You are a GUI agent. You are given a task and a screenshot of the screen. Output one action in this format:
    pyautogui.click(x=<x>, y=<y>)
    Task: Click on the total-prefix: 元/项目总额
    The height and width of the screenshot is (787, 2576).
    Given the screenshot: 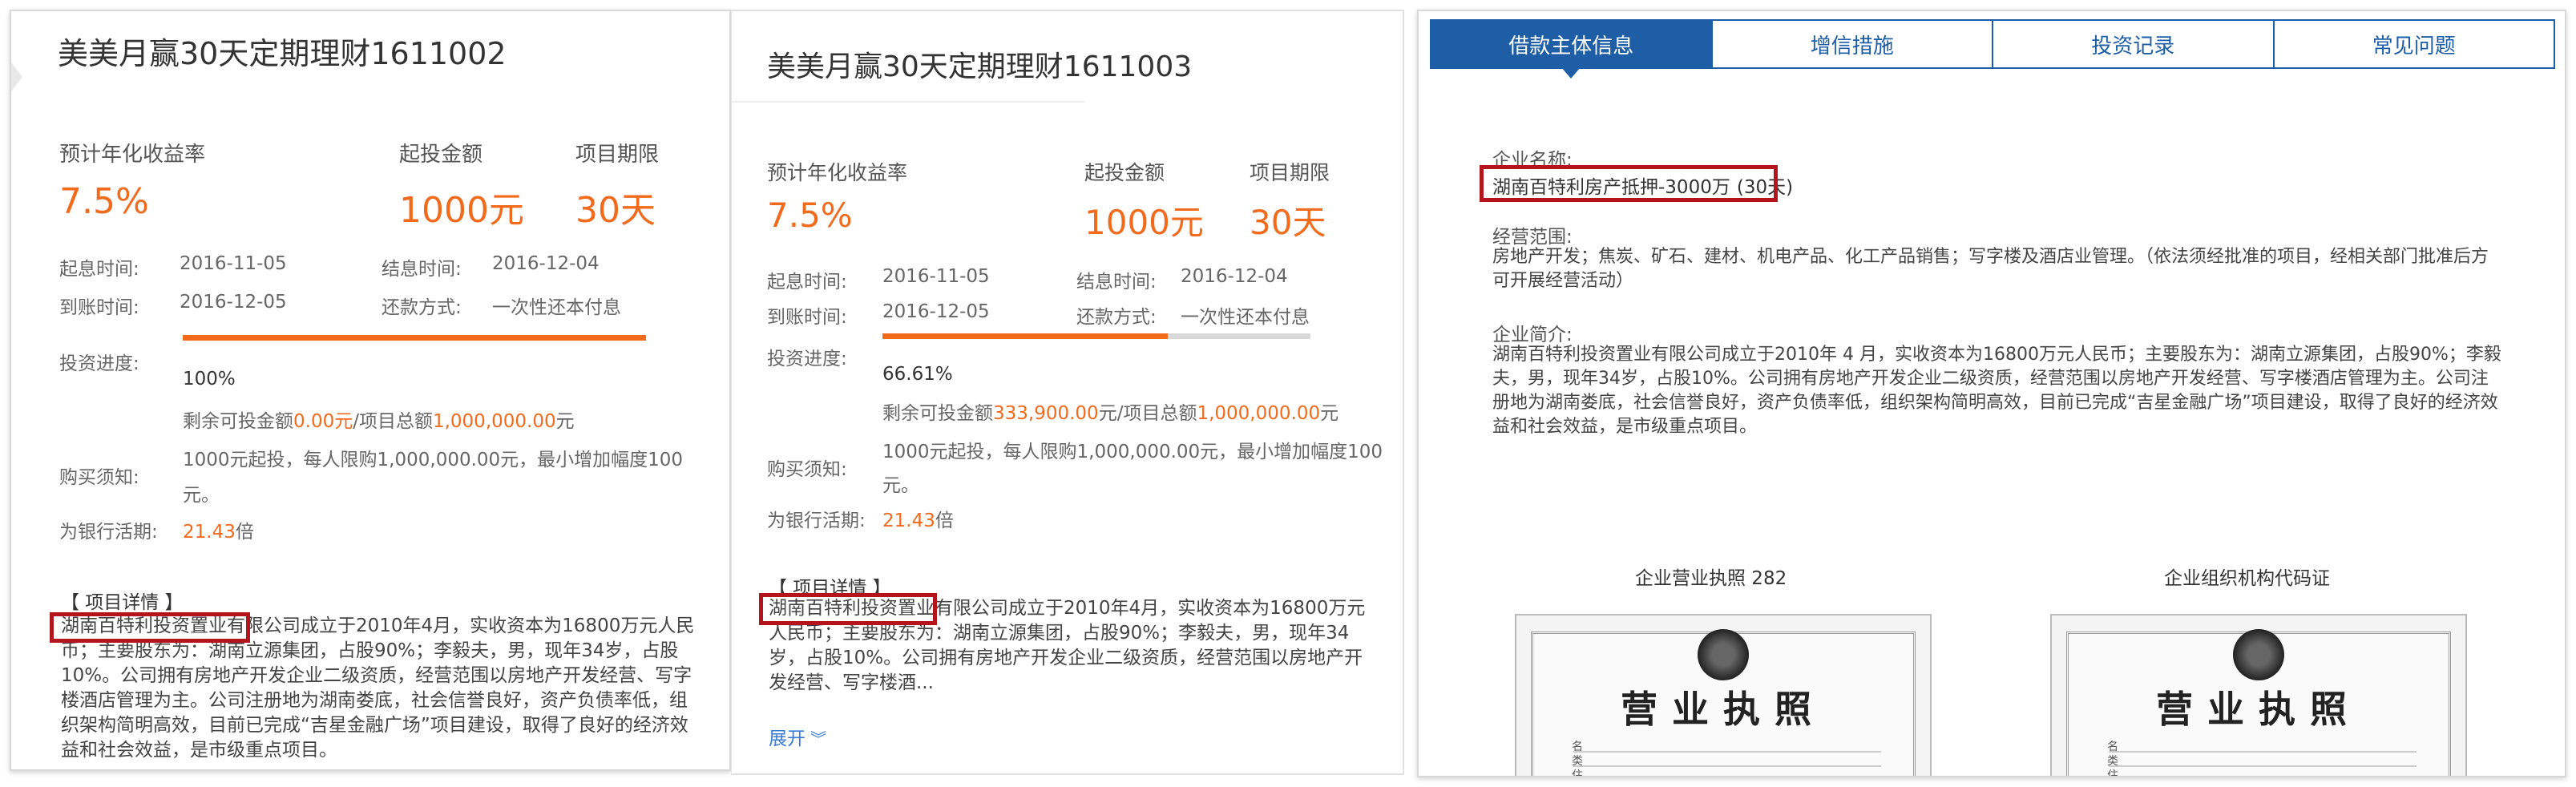 What is the action you would take?
    pyautogui.click(x=1148, y=414)
    